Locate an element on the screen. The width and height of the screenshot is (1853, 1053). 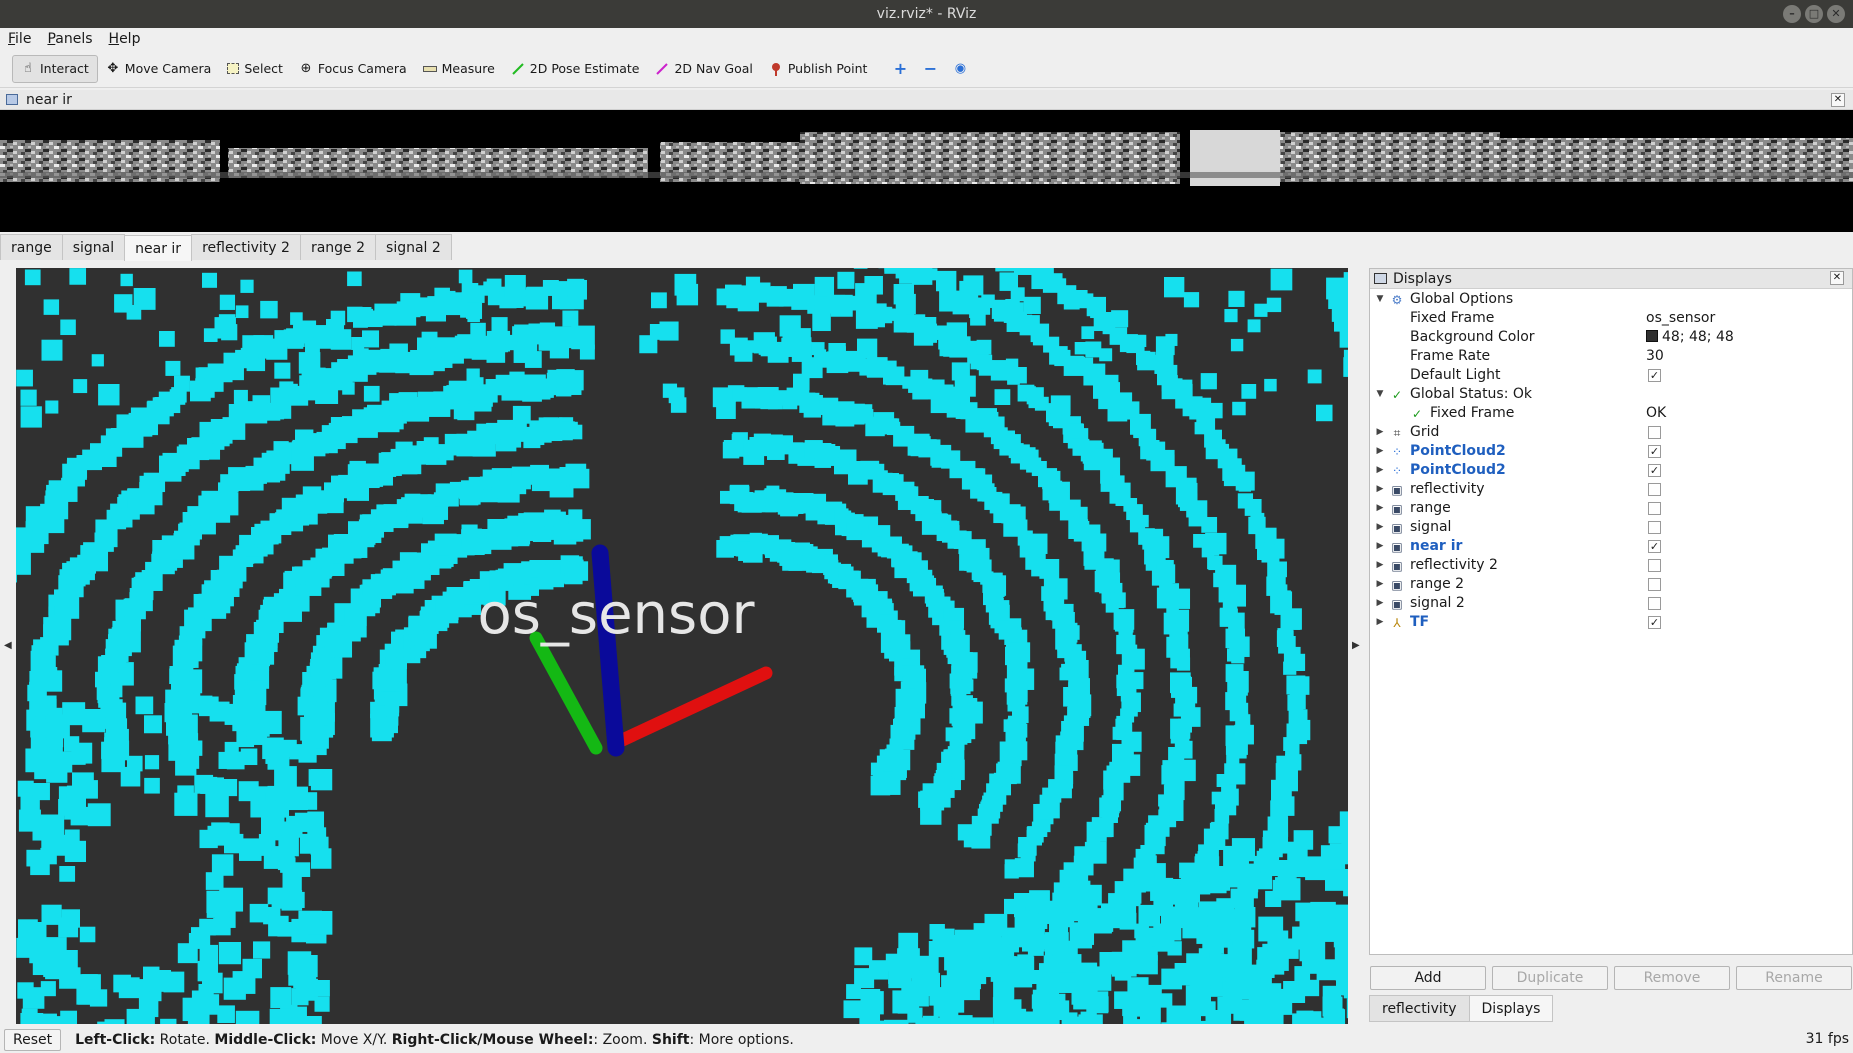
point-cloud-icon: ⁘ is located at coordinates (1397, 452).